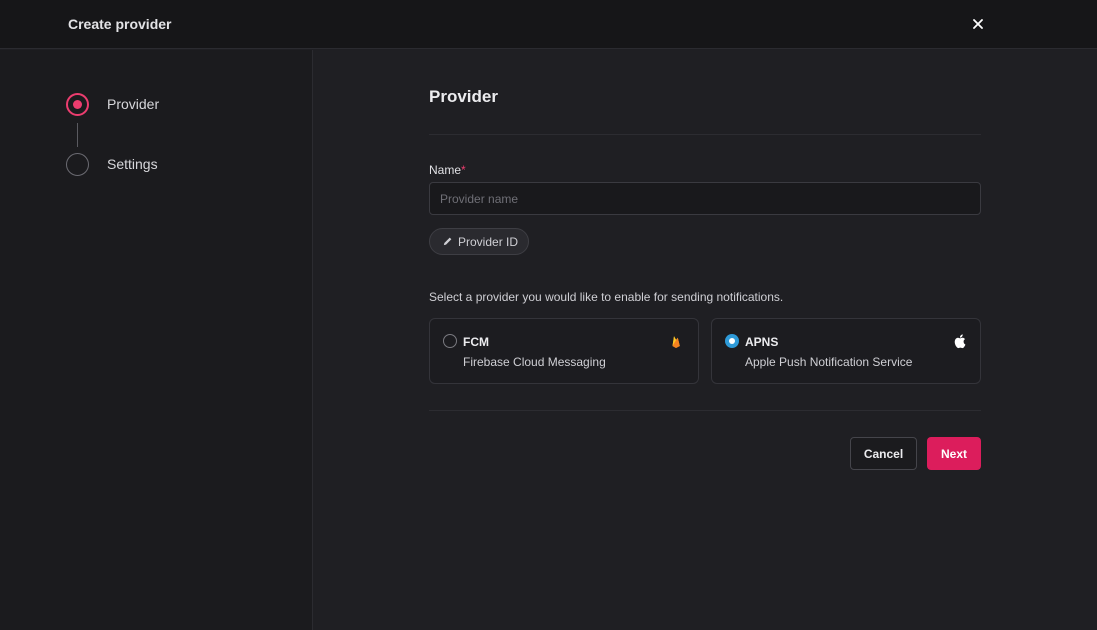 The image size is (1097, 630). Describe the element at coordinates (846, 351) in the screenshot. I see `provider-option-apns: APNS Apple Push Notification Service` at that location.